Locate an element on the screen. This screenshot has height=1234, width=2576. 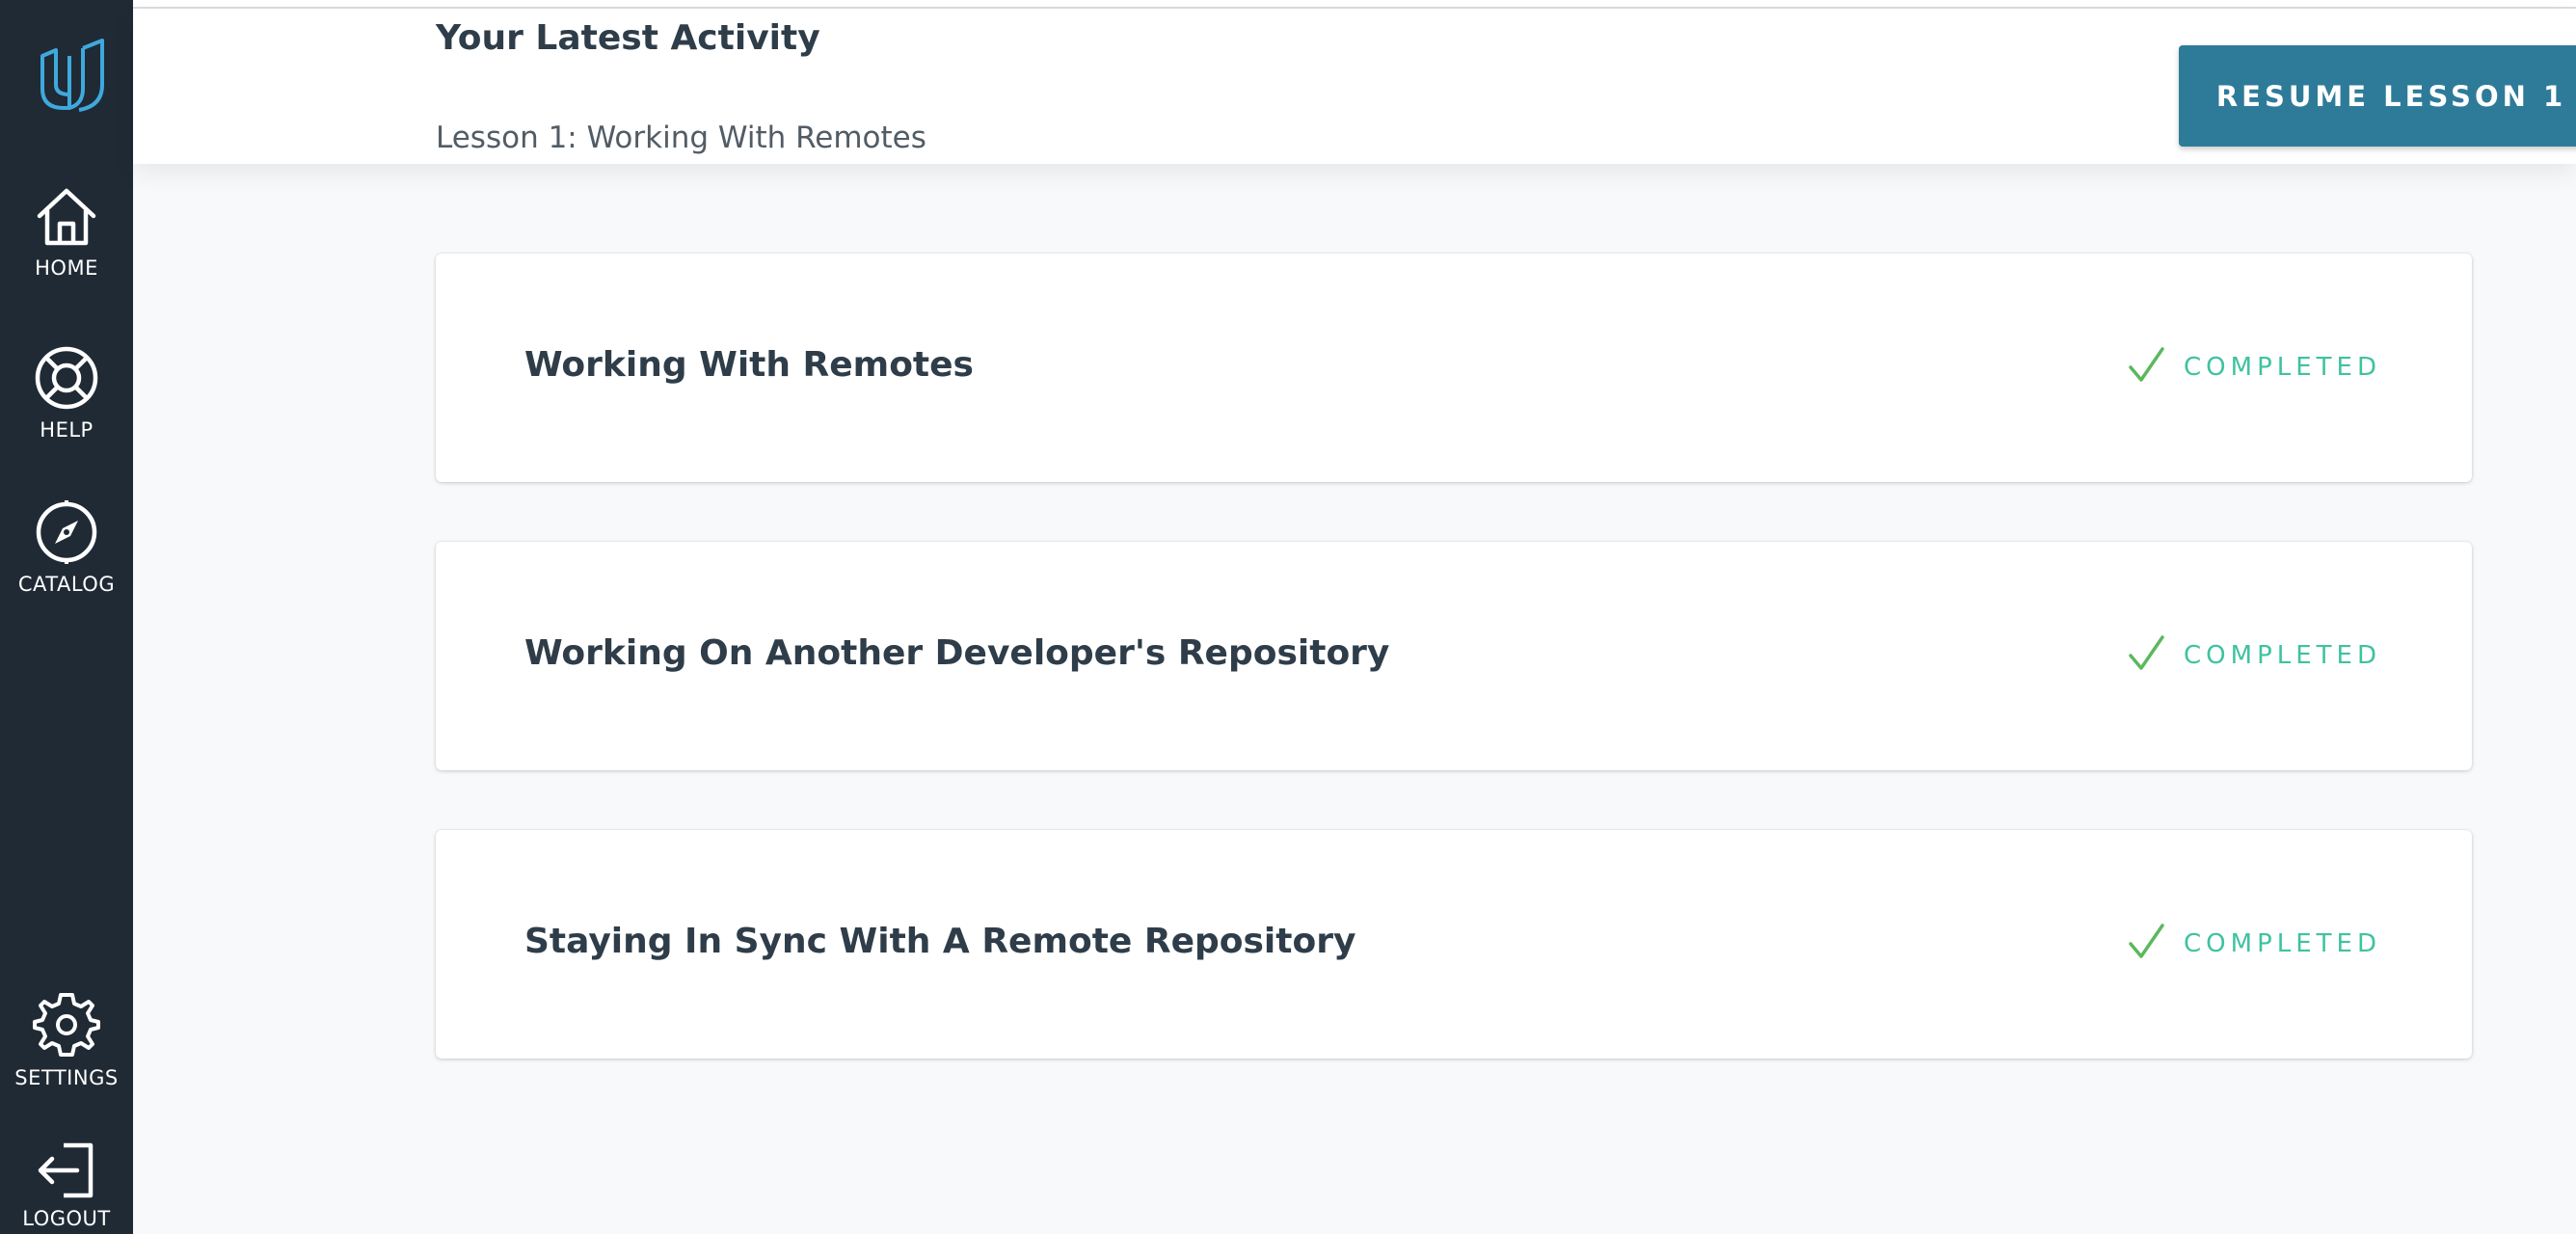
sidebar-item-label: HELP is located at coordinates (67, 430).